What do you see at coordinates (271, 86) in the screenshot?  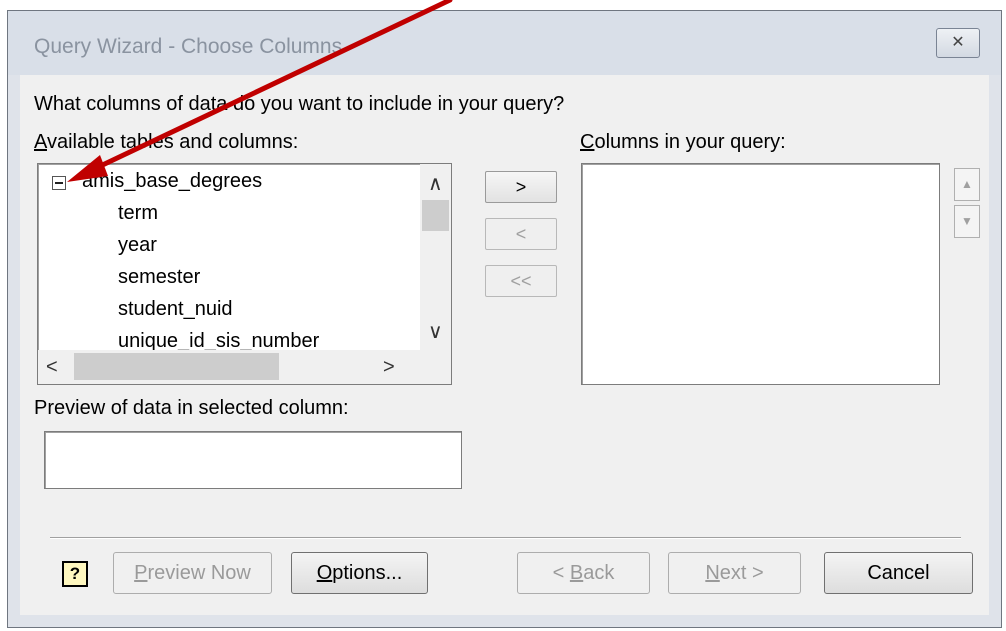 I see `annotation-arrow-shaft` at bounding box center [271, 86].